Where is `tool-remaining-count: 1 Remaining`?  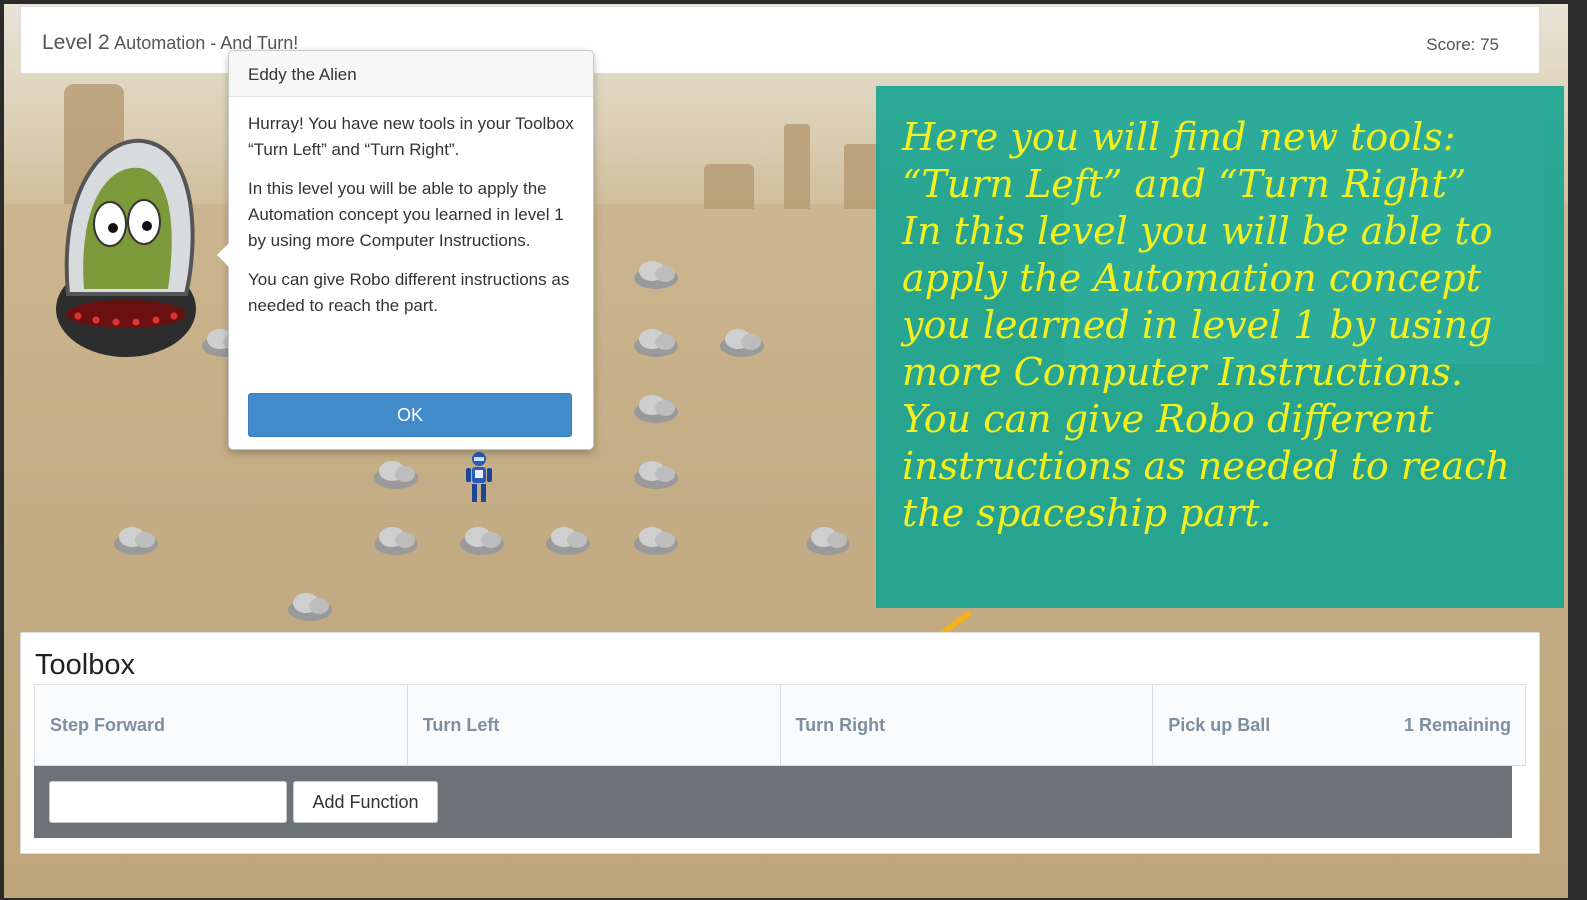
tool-remaining-count: 1 Remaining is located at coordinates (1457, 725).